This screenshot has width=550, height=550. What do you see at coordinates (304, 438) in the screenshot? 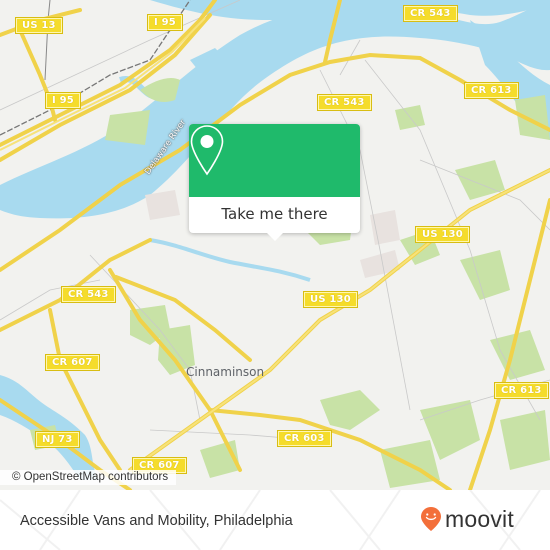
I see `road-shield-cr603: CR 603` at bounding box center [304, 438].